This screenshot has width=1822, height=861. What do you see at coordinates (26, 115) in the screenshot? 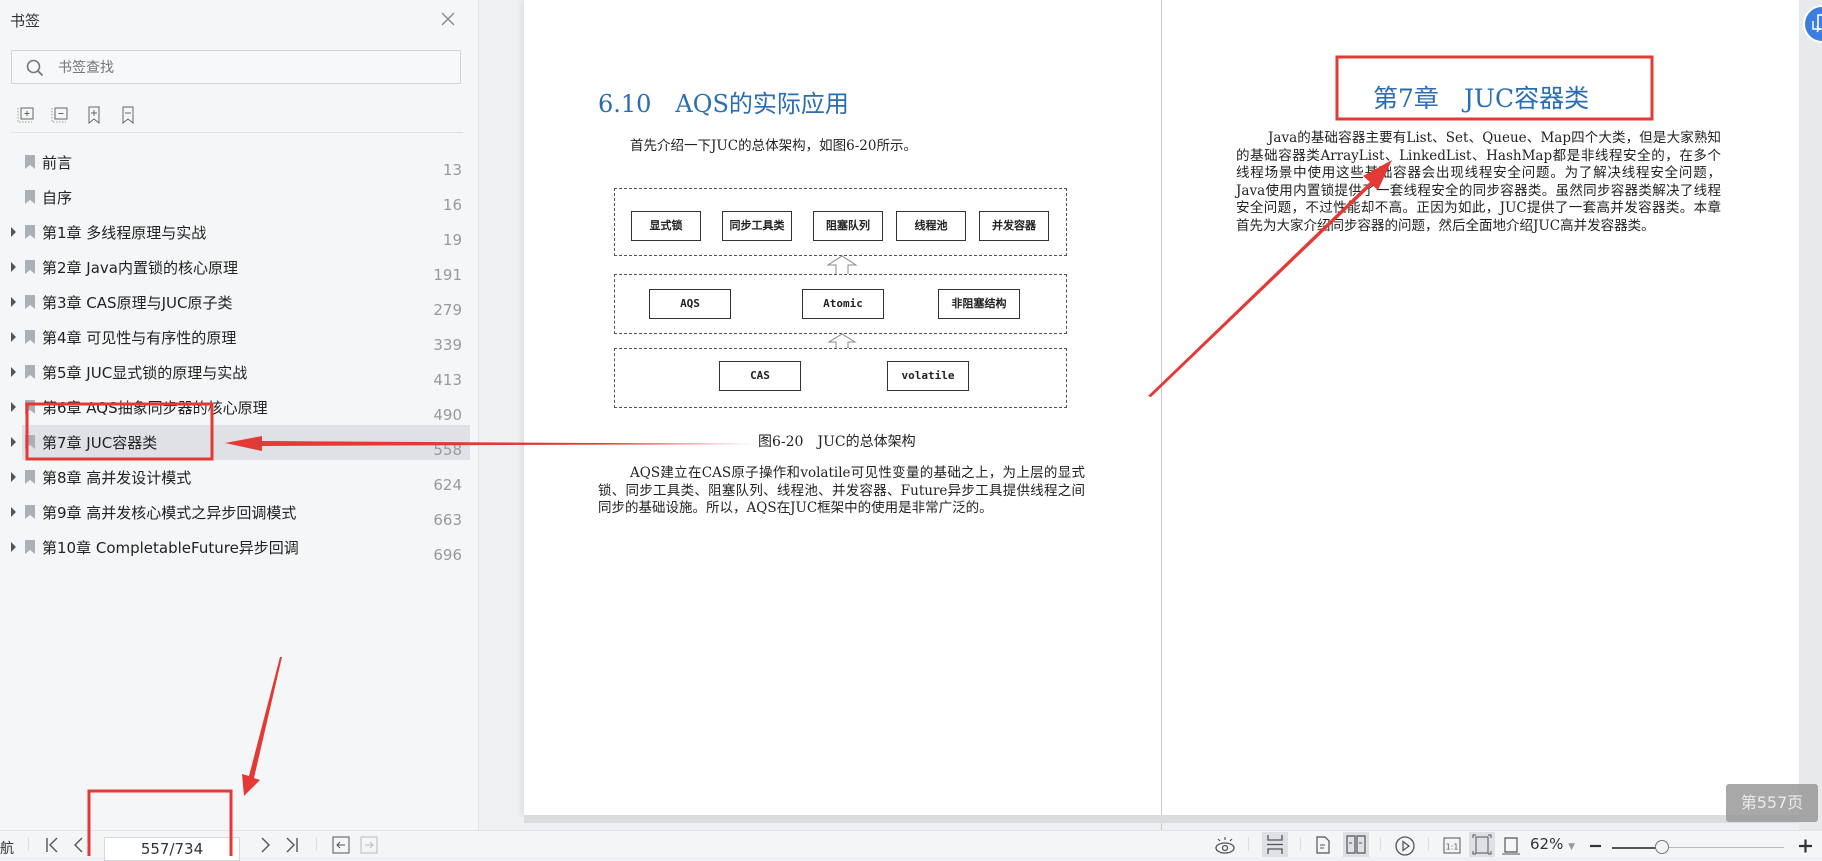
I see `expand-all-button` at bounding box center [26, 115].